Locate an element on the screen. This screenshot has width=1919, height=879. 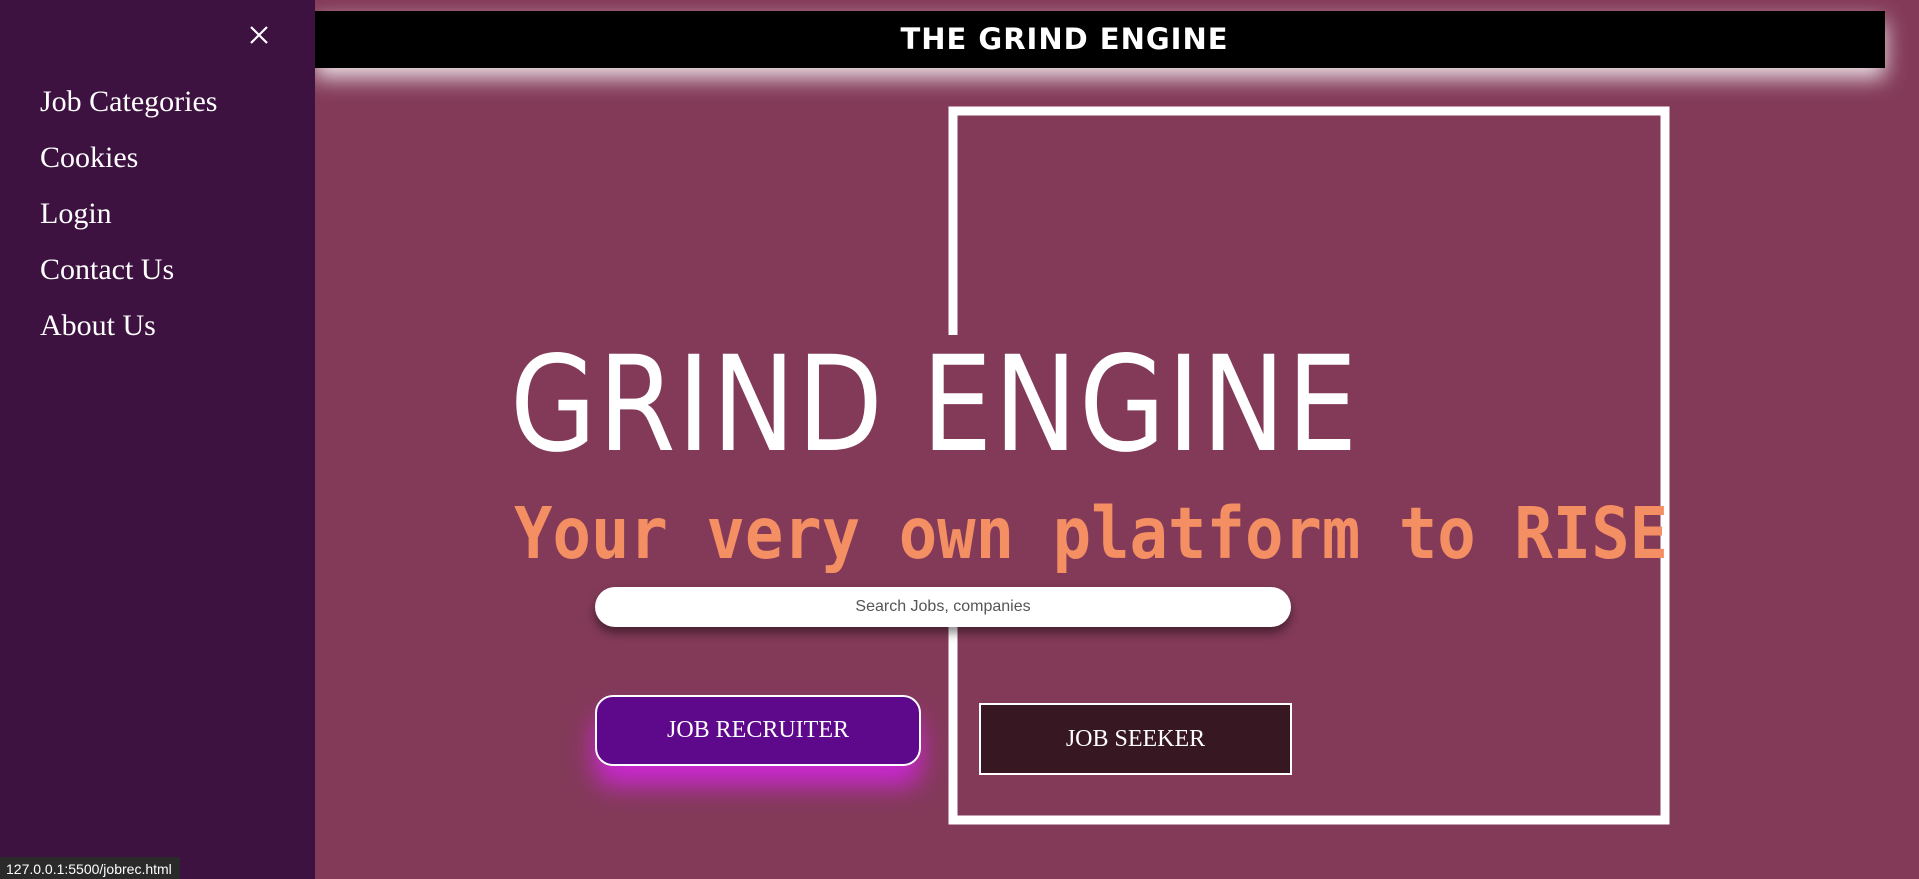
site-title: THE GRIND ENGINE is located at coordinates (1064, 39).